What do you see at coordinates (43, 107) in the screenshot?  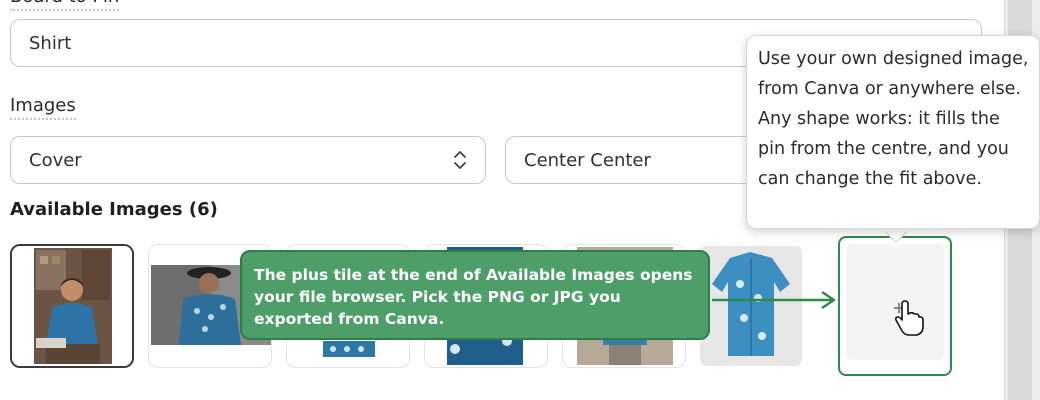 I see `images-label: Images` at bounding box center [43, 107].